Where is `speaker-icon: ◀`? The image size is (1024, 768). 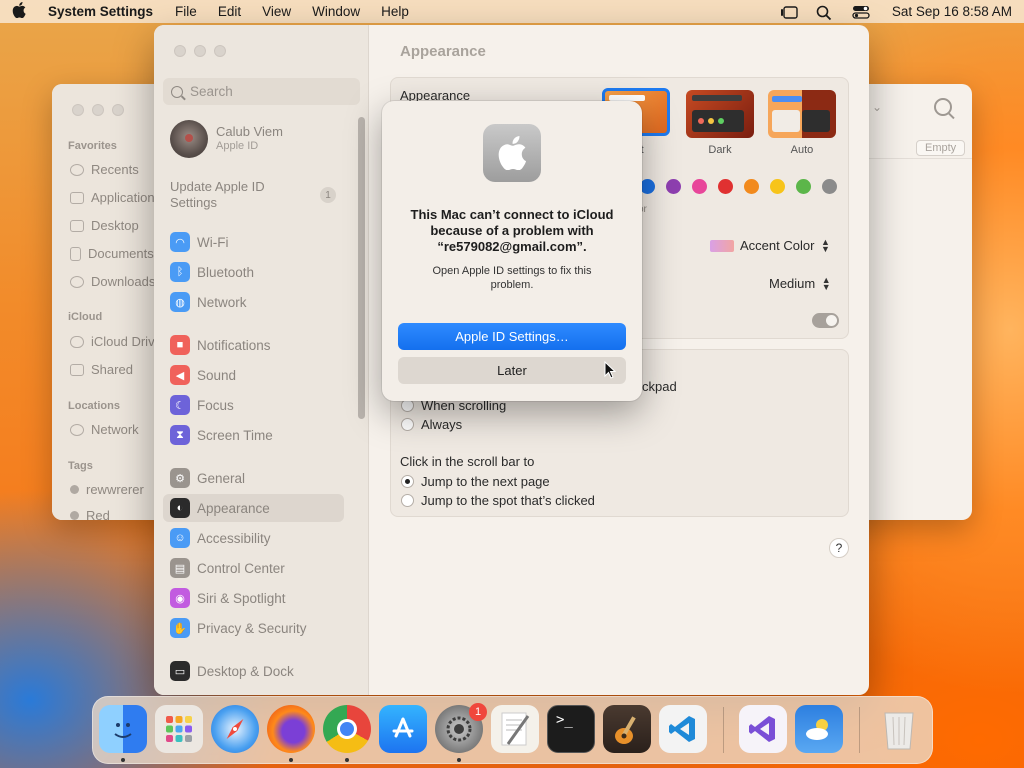
speaker-icon: ◀ is located at coordinates (180, 375).